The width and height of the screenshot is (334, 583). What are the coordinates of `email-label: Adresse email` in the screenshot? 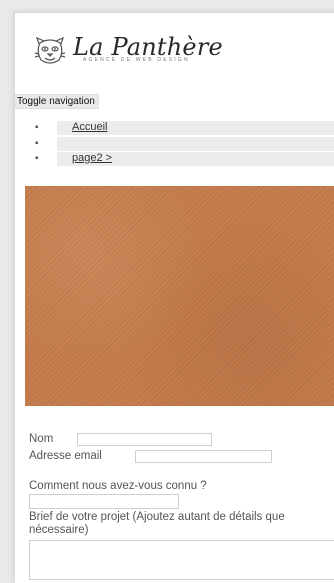 It's located at (65, 456).